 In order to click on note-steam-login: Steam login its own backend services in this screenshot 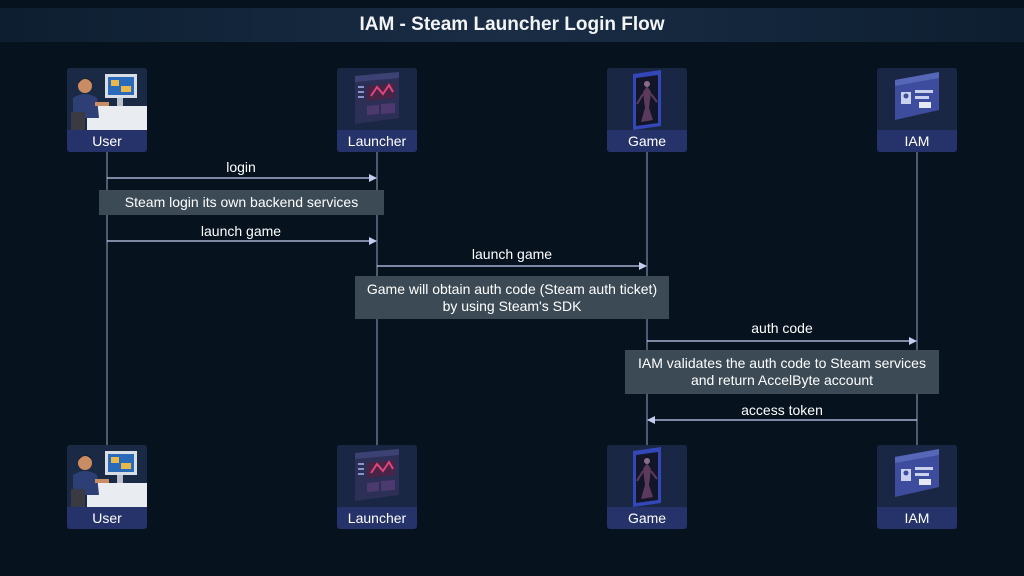, I will do `click(241, 202)`.